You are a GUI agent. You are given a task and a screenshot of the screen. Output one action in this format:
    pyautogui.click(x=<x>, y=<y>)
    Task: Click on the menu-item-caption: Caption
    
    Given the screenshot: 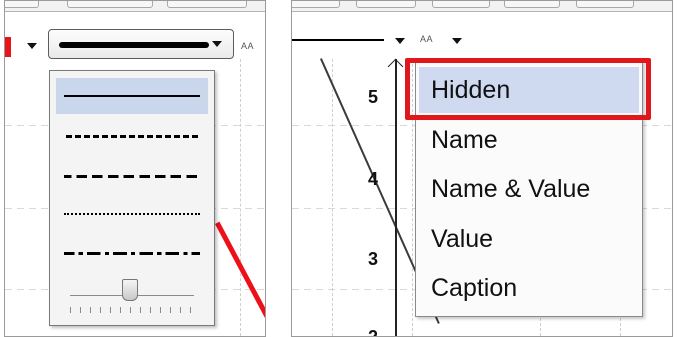 What is the action you would take?
    pyautogui.click(x=529, y=288)
    